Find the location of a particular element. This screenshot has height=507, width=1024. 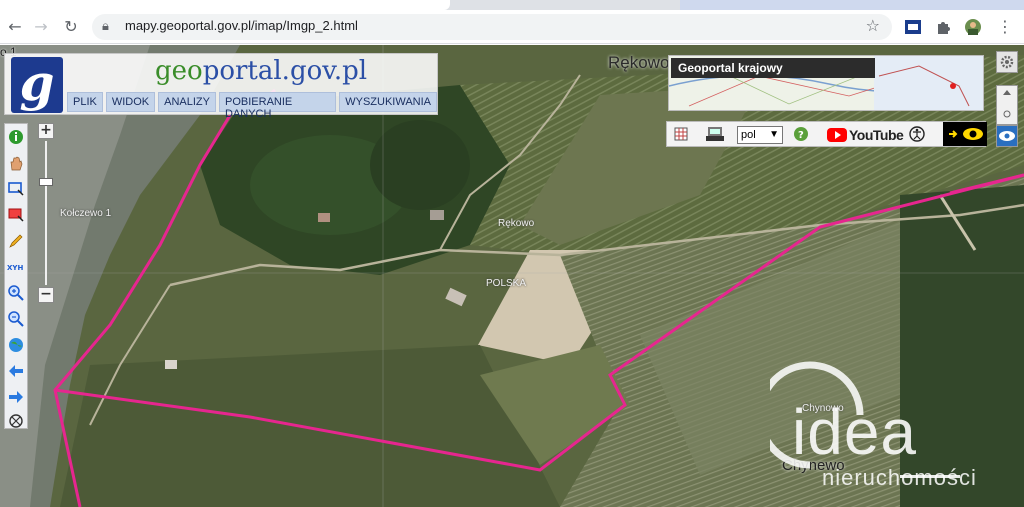

layer-scroll-control is located at coordinates (1007, 105).